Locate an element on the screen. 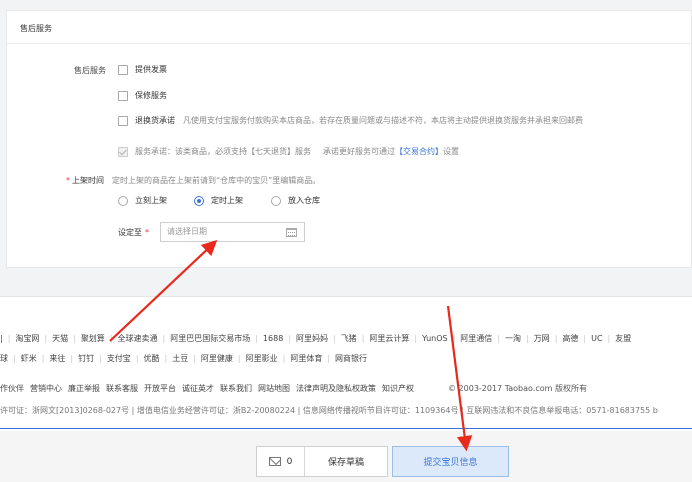 This screenshot has width=692, height=482. footer-link: 天猫 is located at coordinates (60, 338).